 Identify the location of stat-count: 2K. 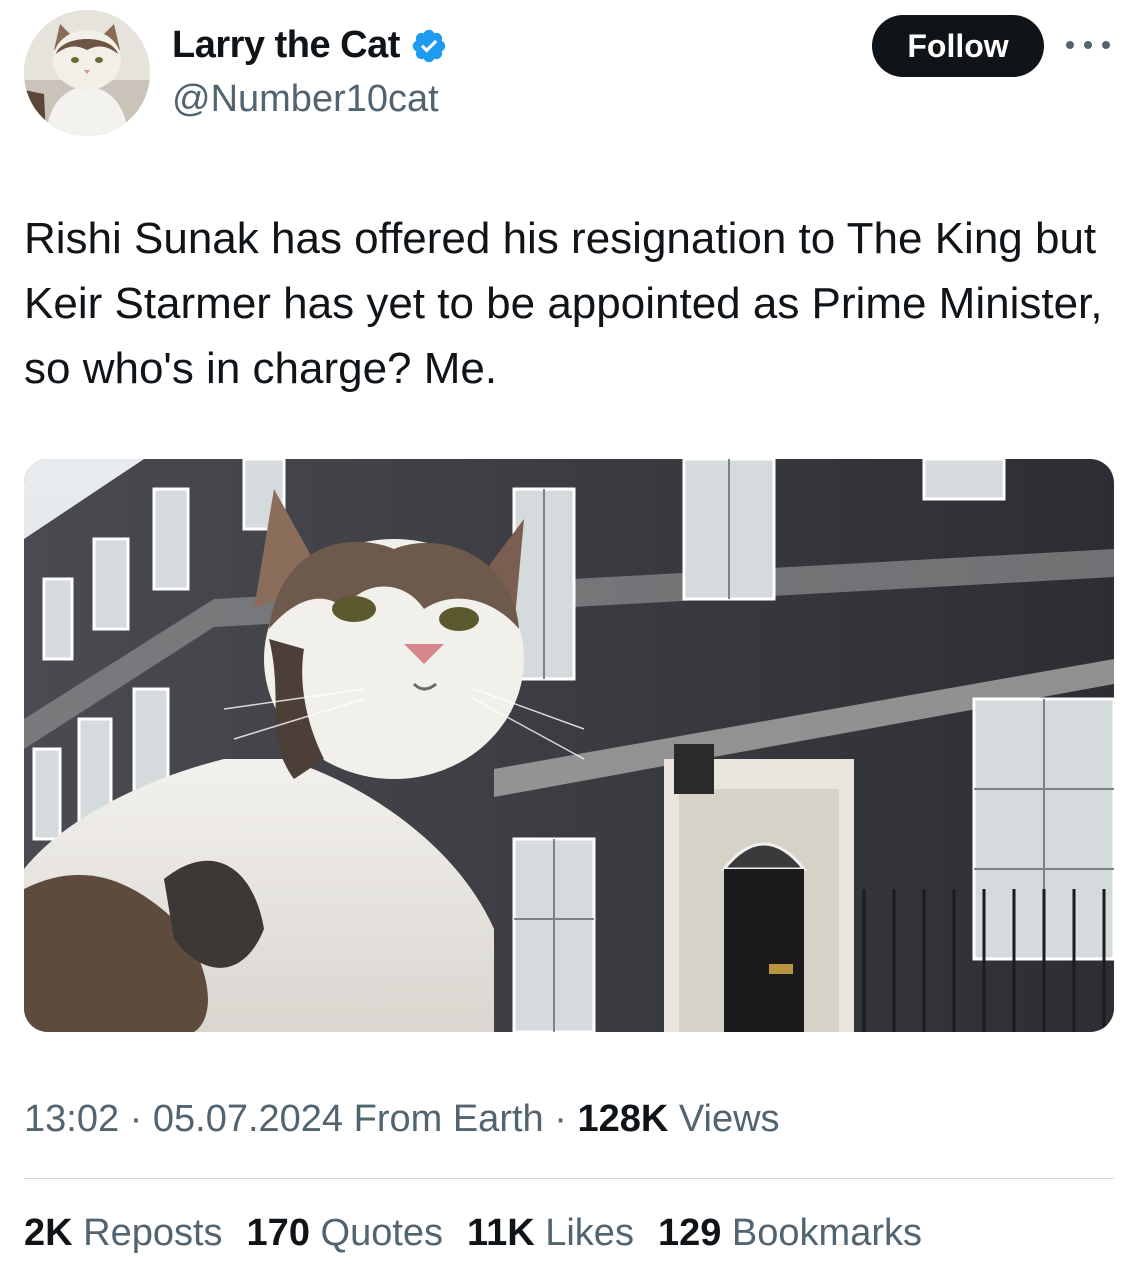
(48, 1233).